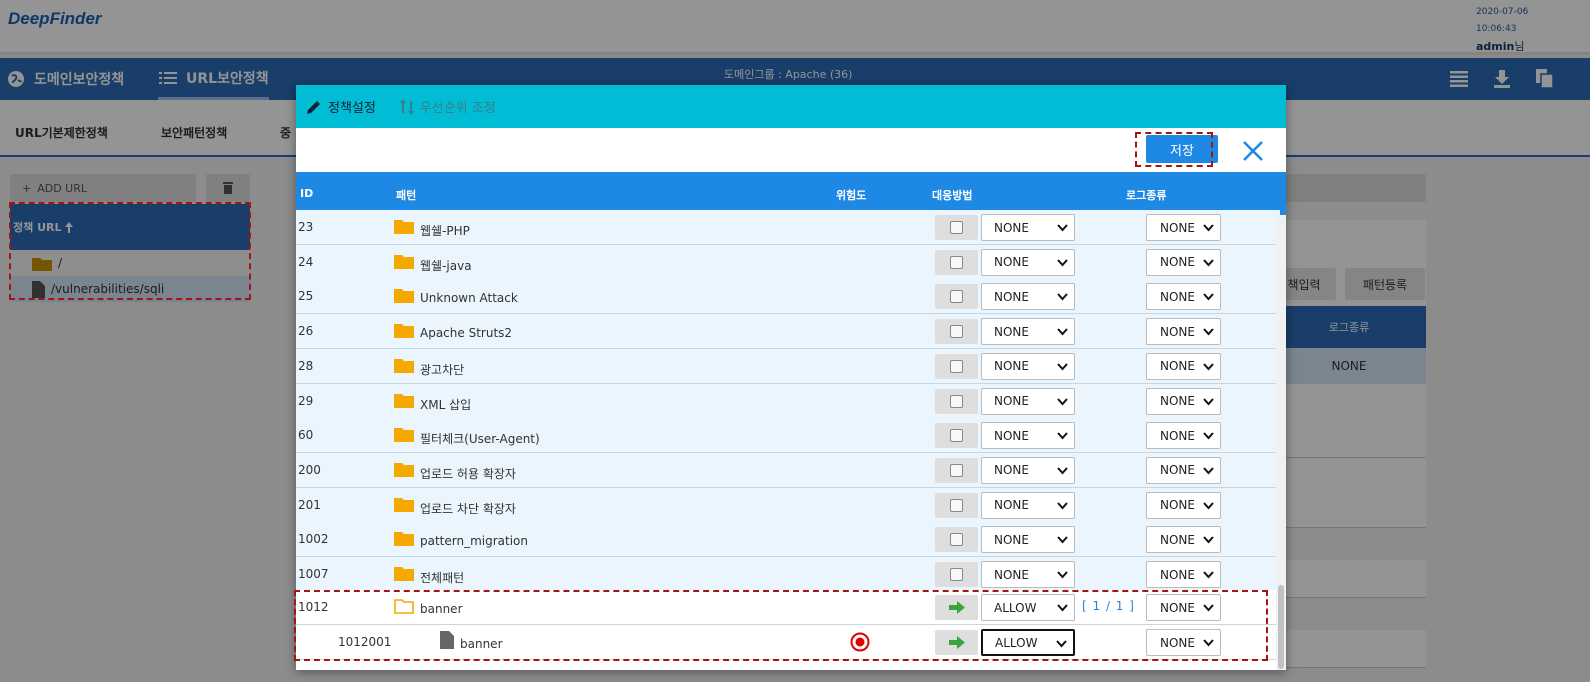 The width and height of the screenshot is (1590, 682). What do you see at coordinates (788, 574) in the screenshot?
I see `table-row: 1007 전체패턴 NONE NONE` at bounding box center [788, 574].